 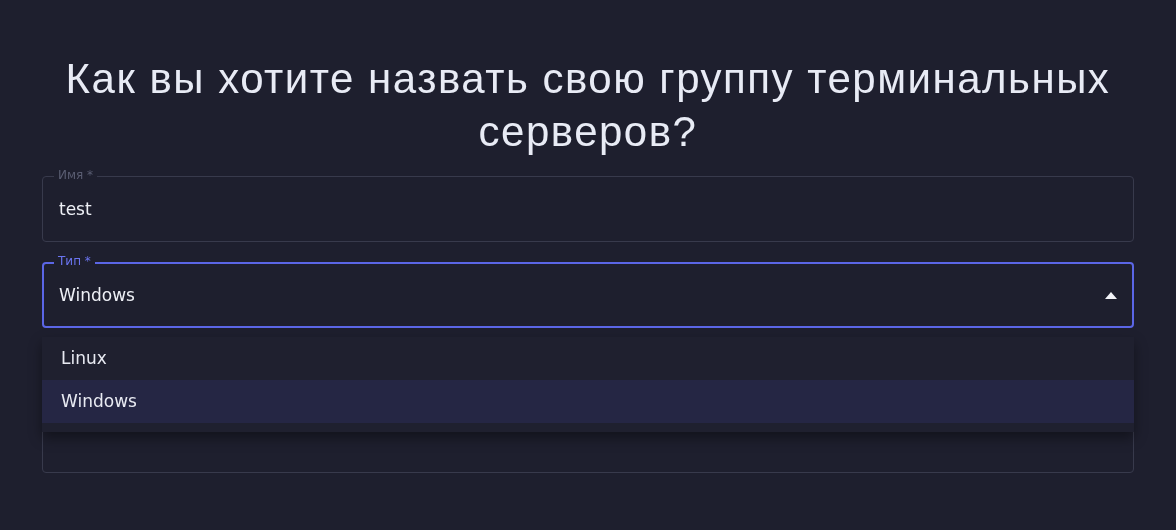 I want to click on field-label: Имя *, so click(x=76, y=175).